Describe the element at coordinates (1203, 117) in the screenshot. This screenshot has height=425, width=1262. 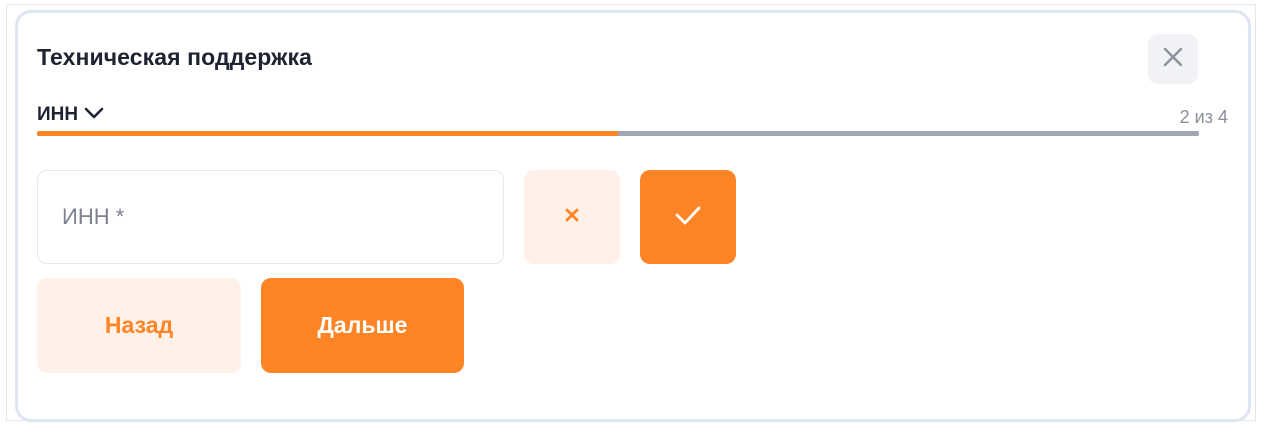
I see `step-counter: 2 из 4` at that location.